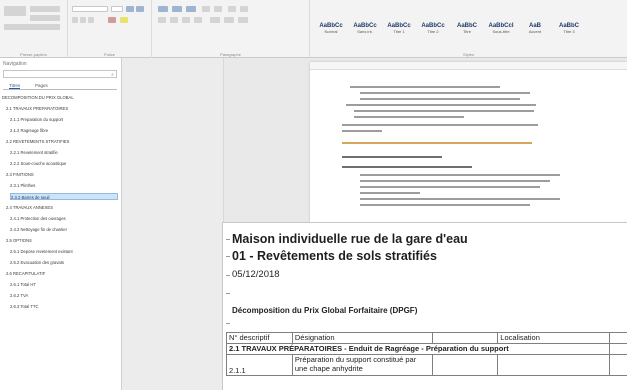 This screenshot has height=390, width=627. I want to click on style-emphasis: AaB Accent, so click(535, 30).